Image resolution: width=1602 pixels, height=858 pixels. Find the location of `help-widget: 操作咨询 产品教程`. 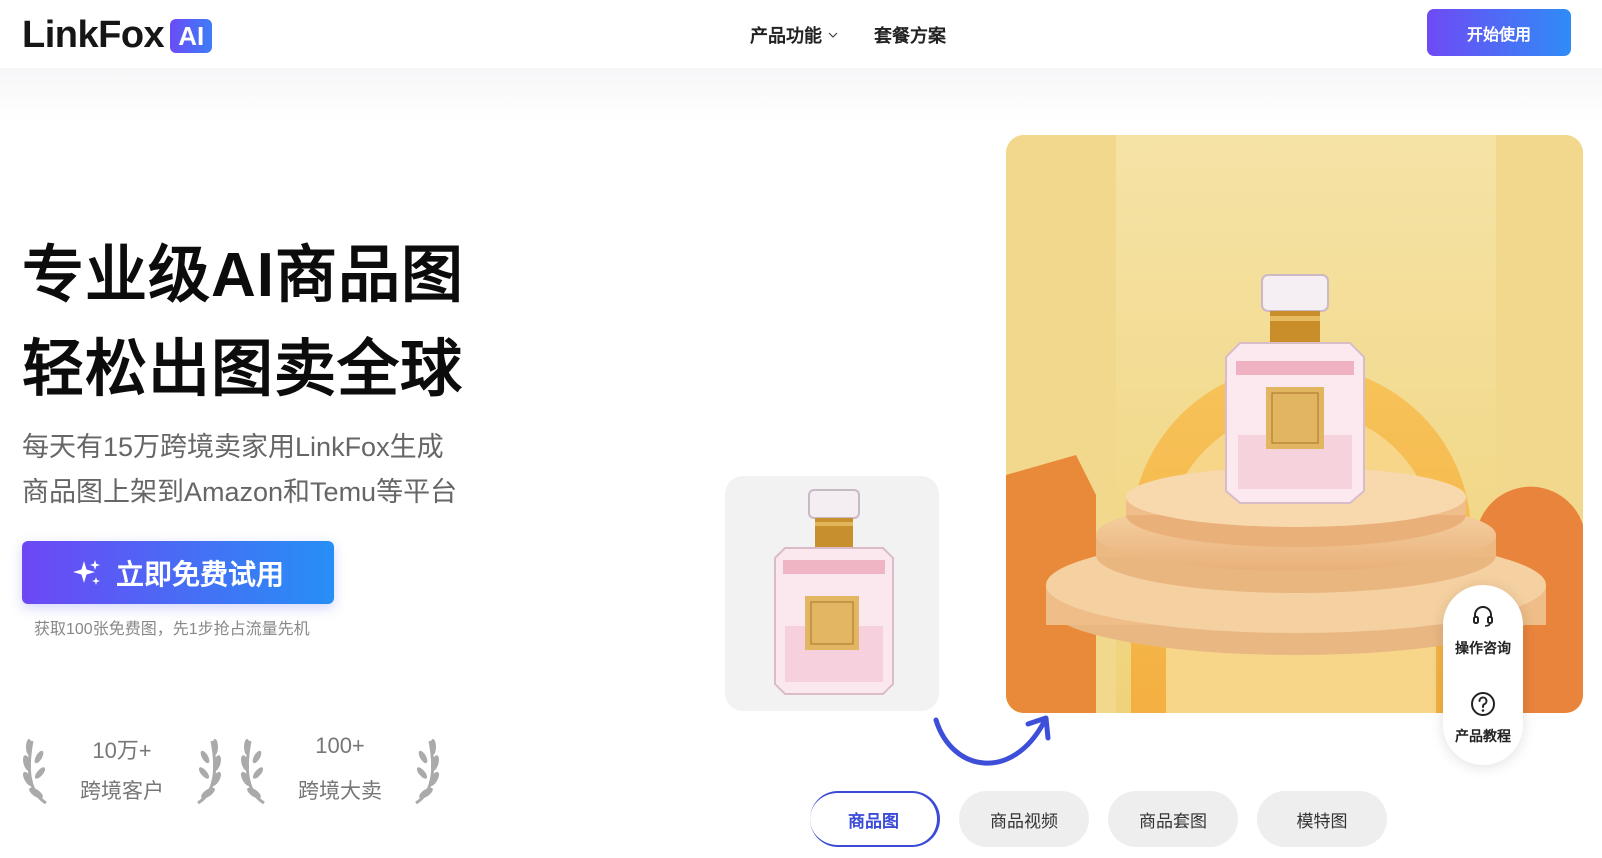

help-widget: 操作咨询 产品教程 is located at coordinates (1483, 675).